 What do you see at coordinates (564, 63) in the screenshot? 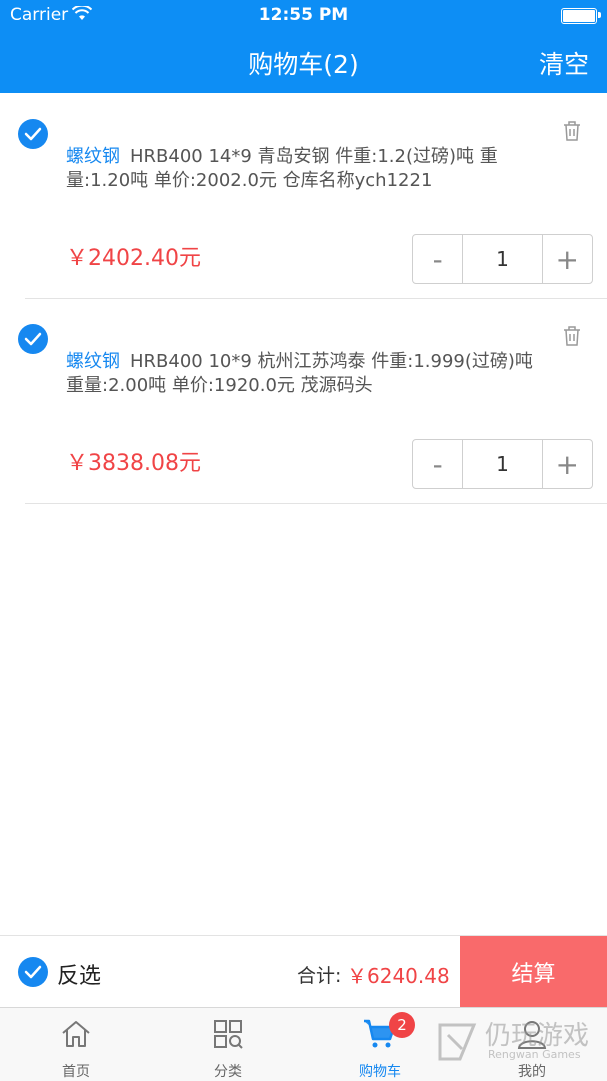
I see `clear-cart-button: 清空` at bounding box center [564, 63].